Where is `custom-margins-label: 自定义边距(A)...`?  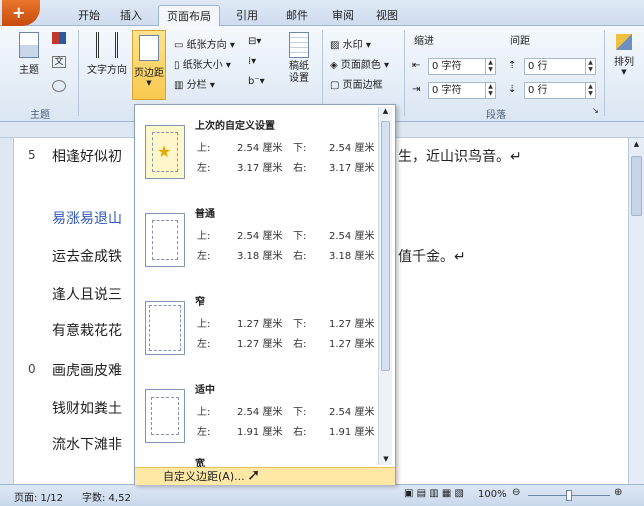
custom-margins-label: 自定义边距(A)... is located at coordinates (204, 476).